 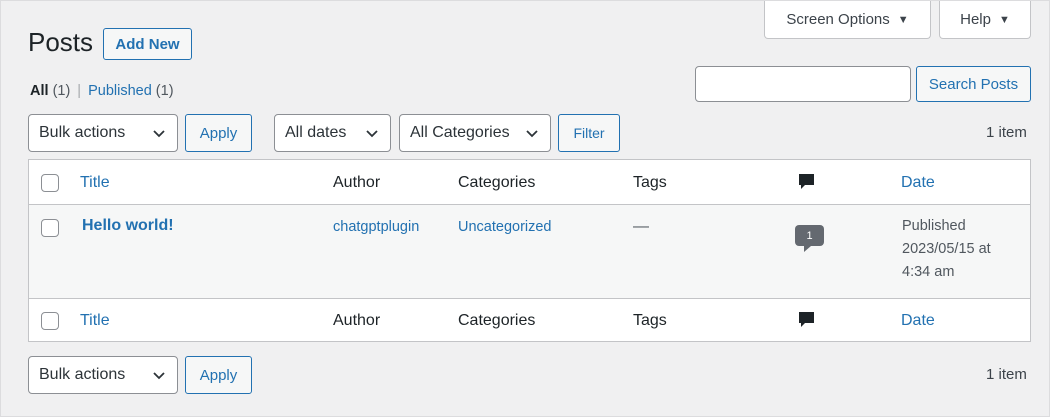 I want to click on column-categories-header: Categories, so click(x=497, y=182).